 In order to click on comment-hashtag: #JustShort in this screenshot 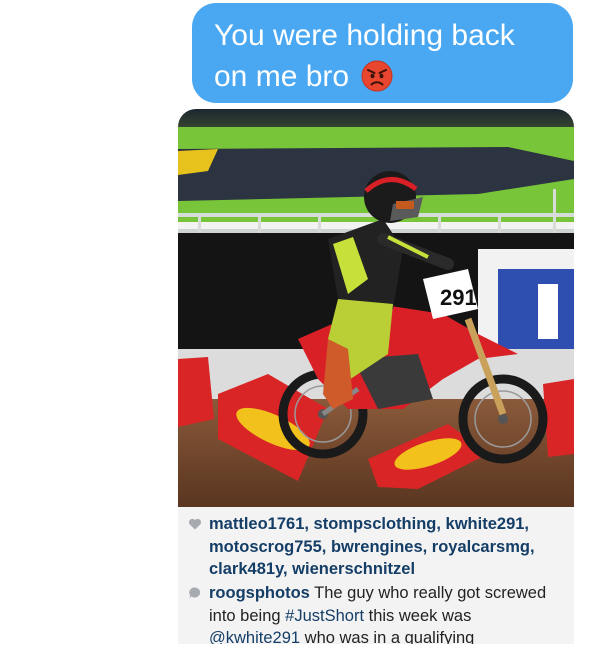, I will do `click(324, 616)`.